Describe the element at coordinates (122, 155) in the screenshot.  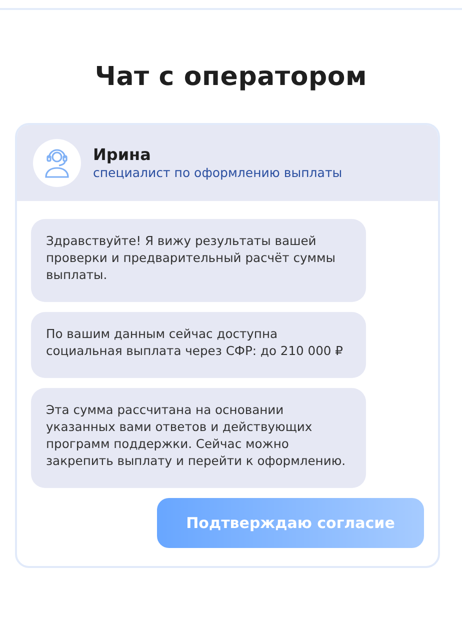
I see `operator-name: Ирина` at that location.